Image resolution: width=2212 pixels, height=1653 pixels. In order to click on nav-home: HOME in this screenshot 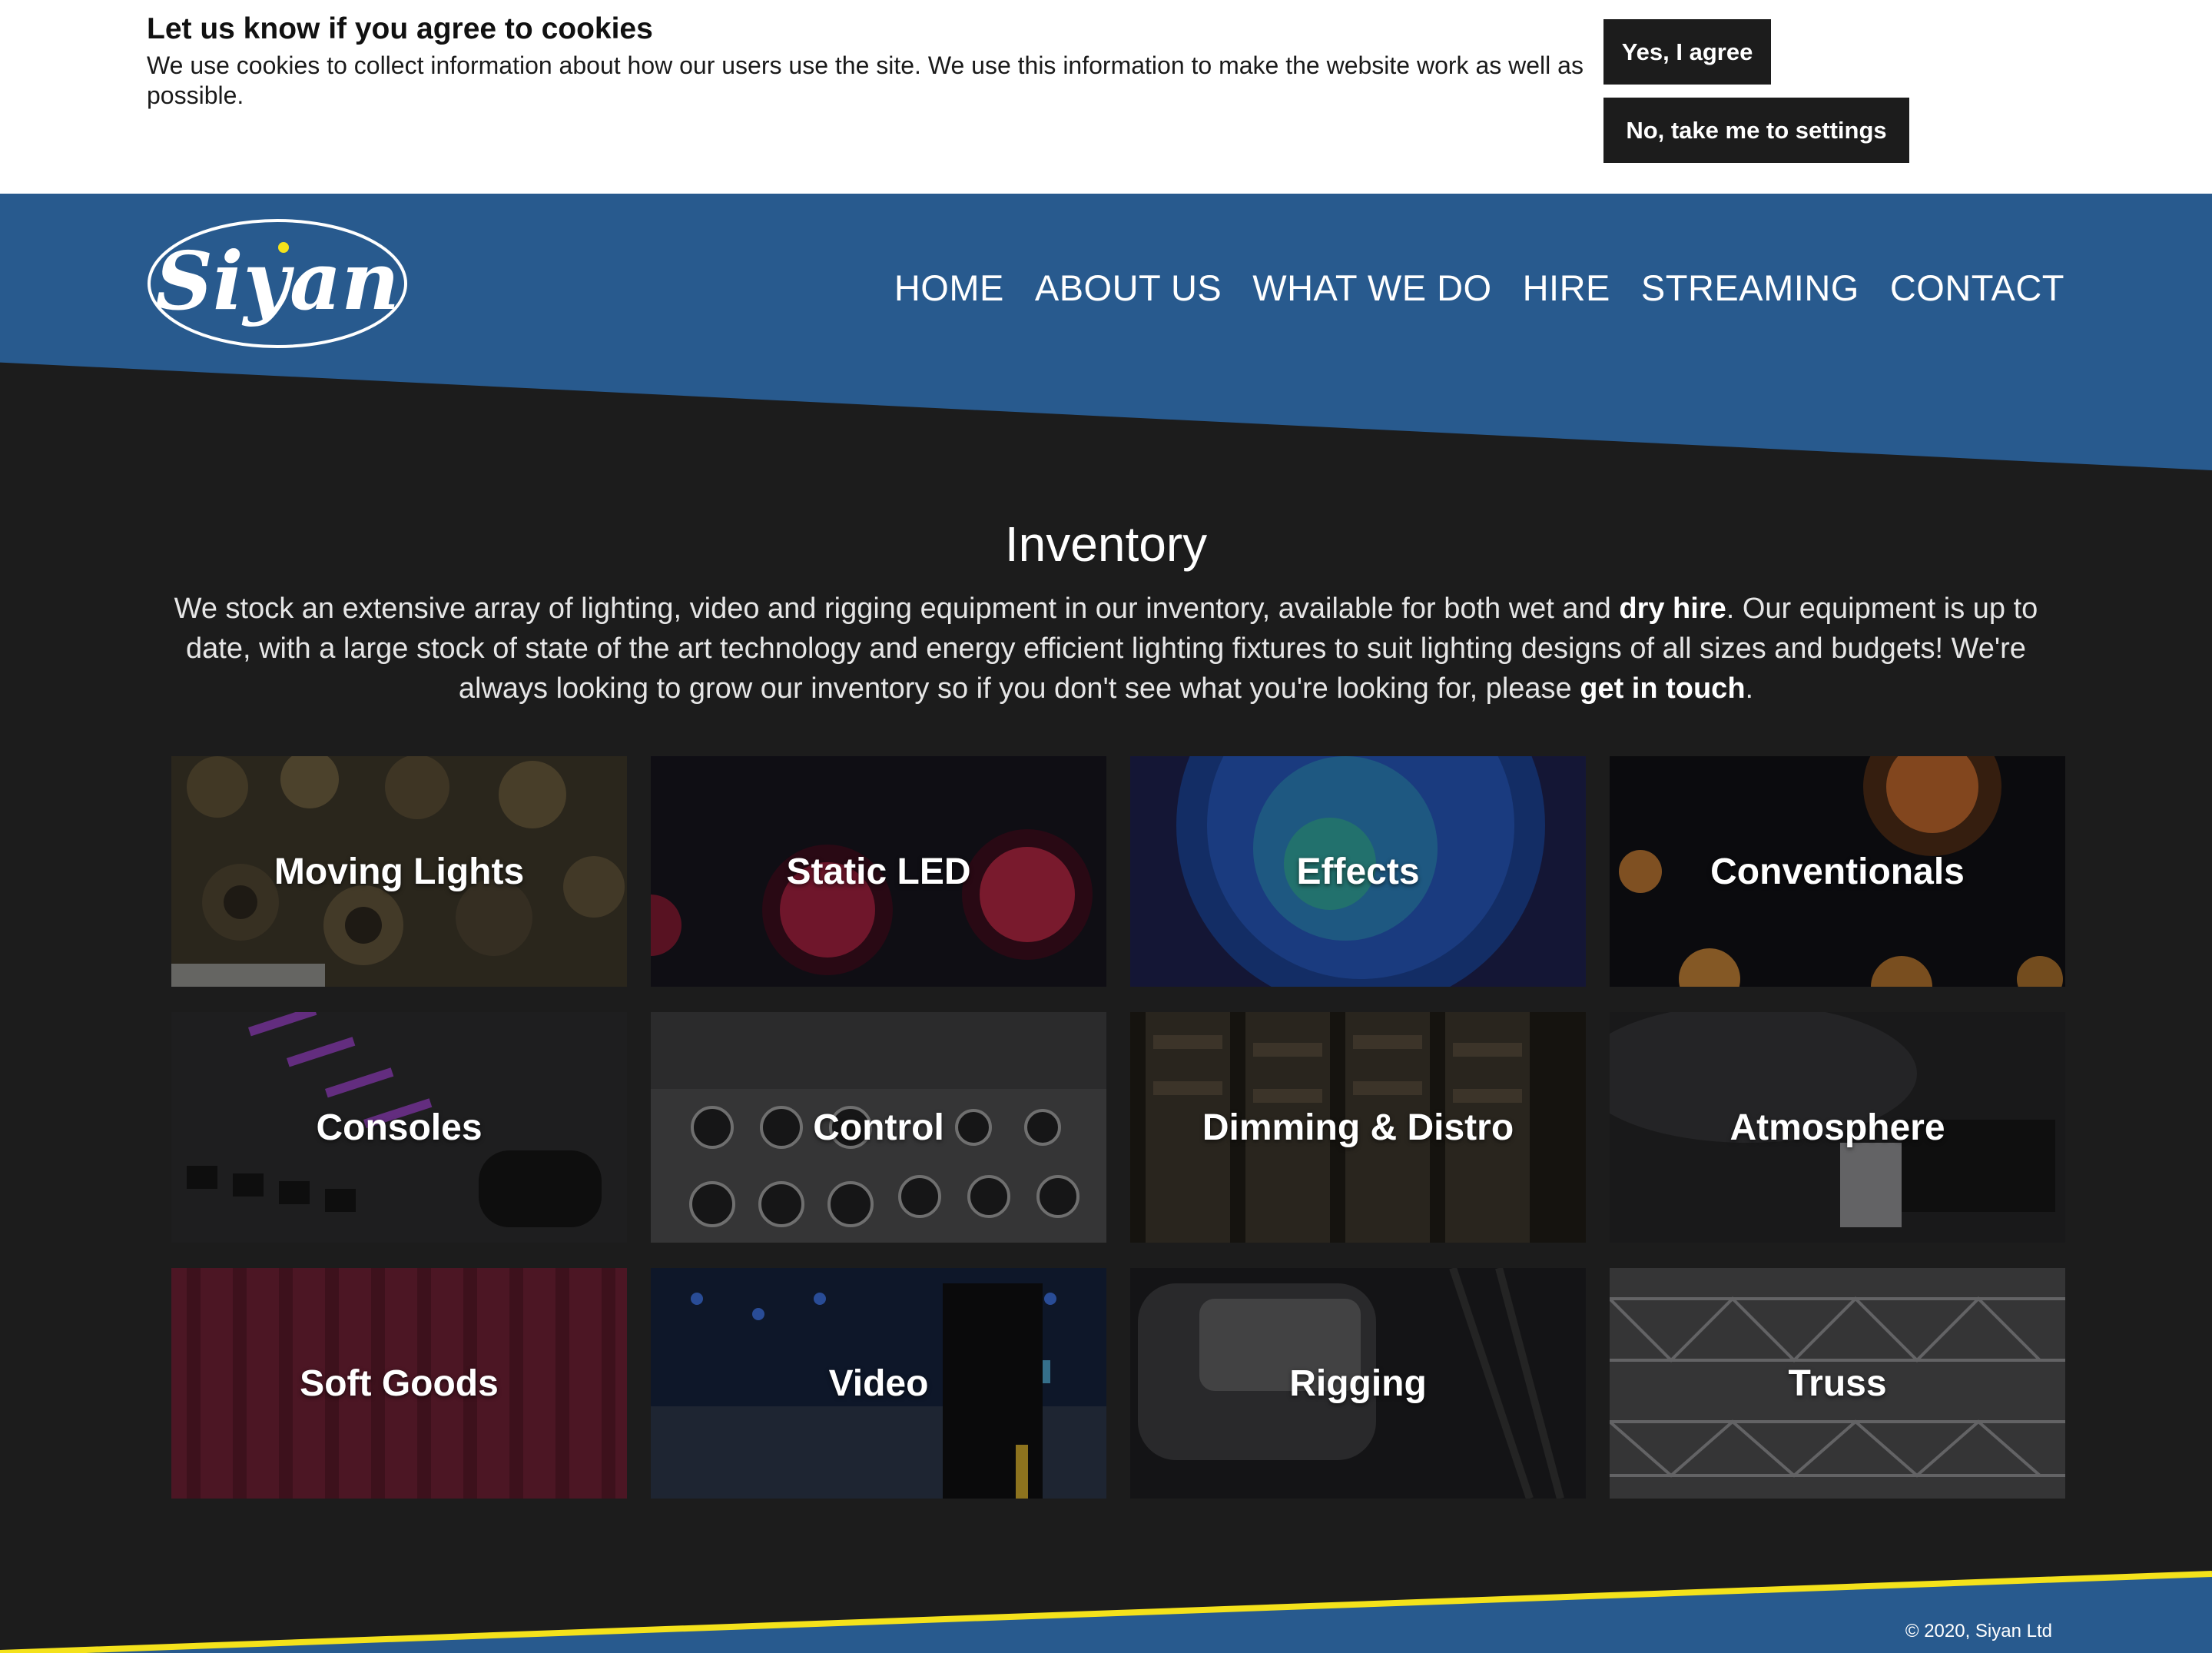, I will do `click(949, 288)`.